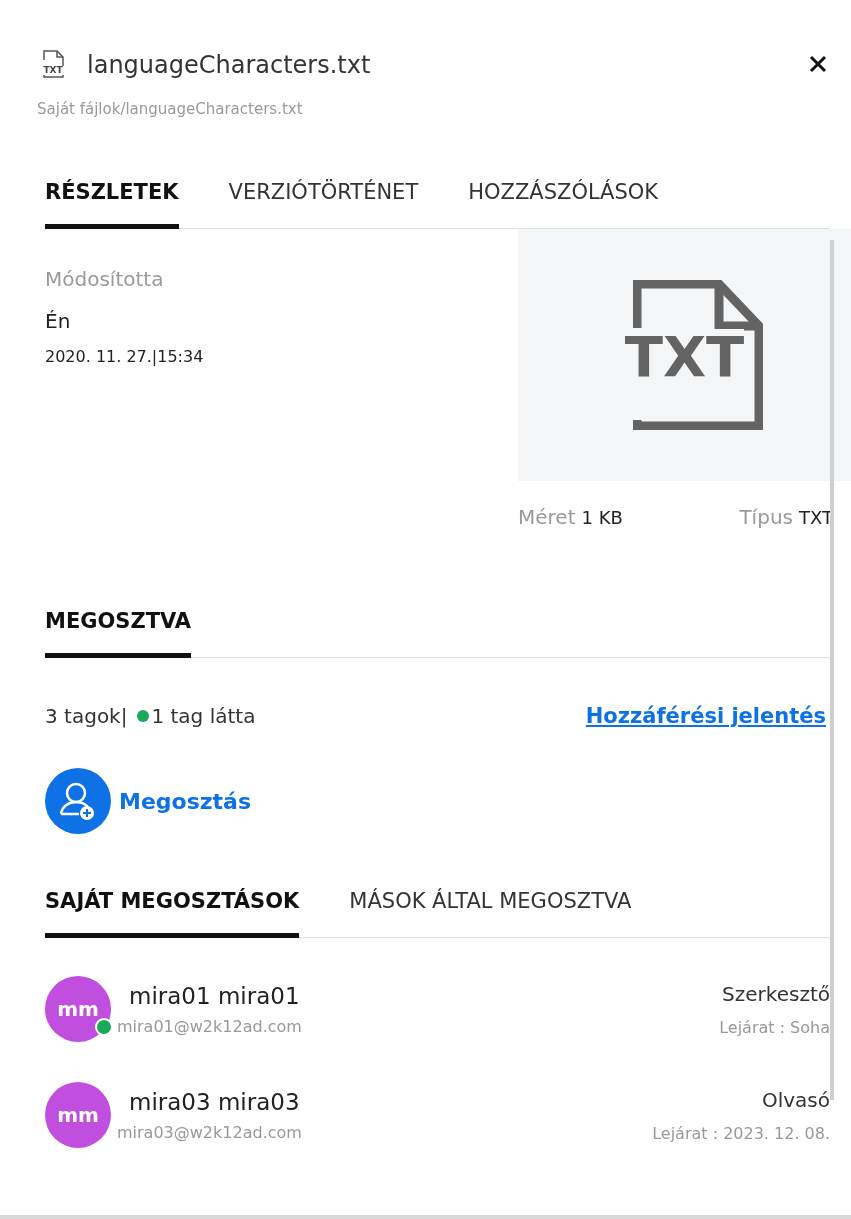  What do you see at coordinates (776, 993) in the screenshot?
I see `user-role: Szerkesztő` at bounding box center [776, 993].